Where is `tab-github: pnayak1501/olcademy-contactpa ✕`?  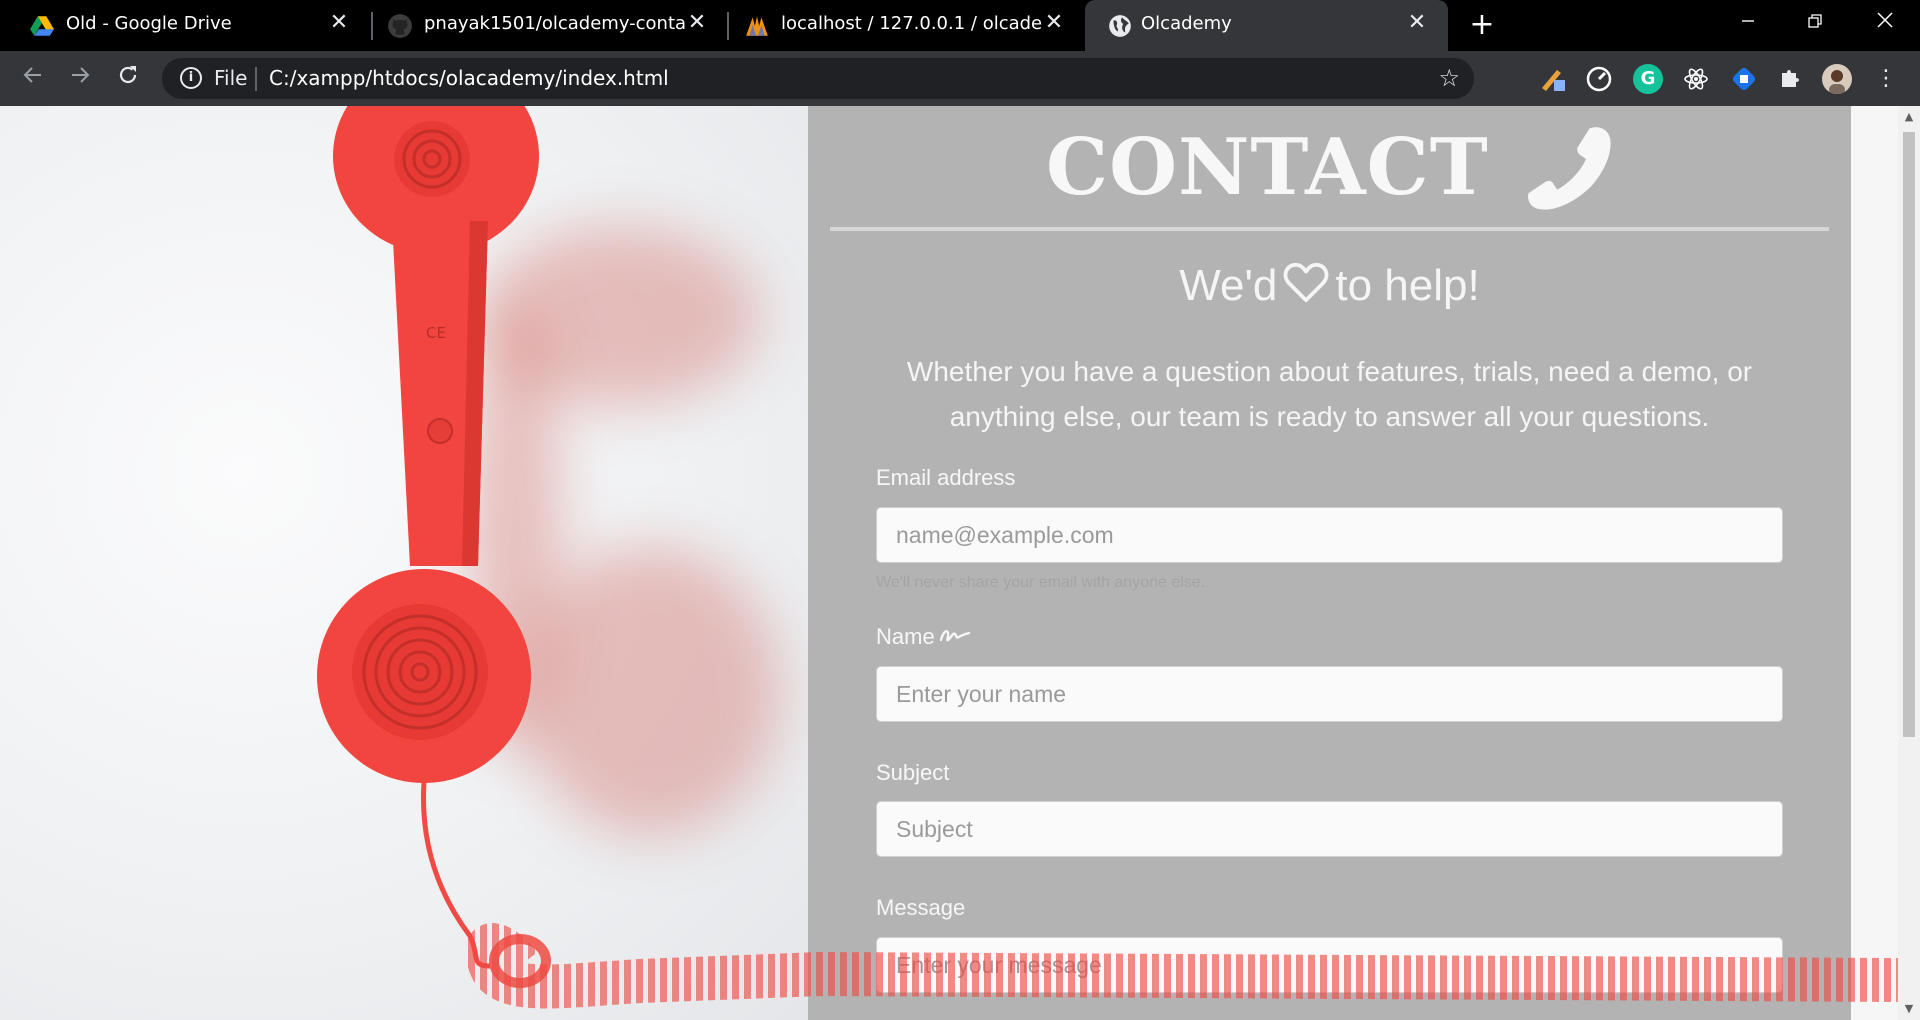
tab-github: pnayak1501/olcademy-contactpa ✕ is located at coordinates (543, 25).